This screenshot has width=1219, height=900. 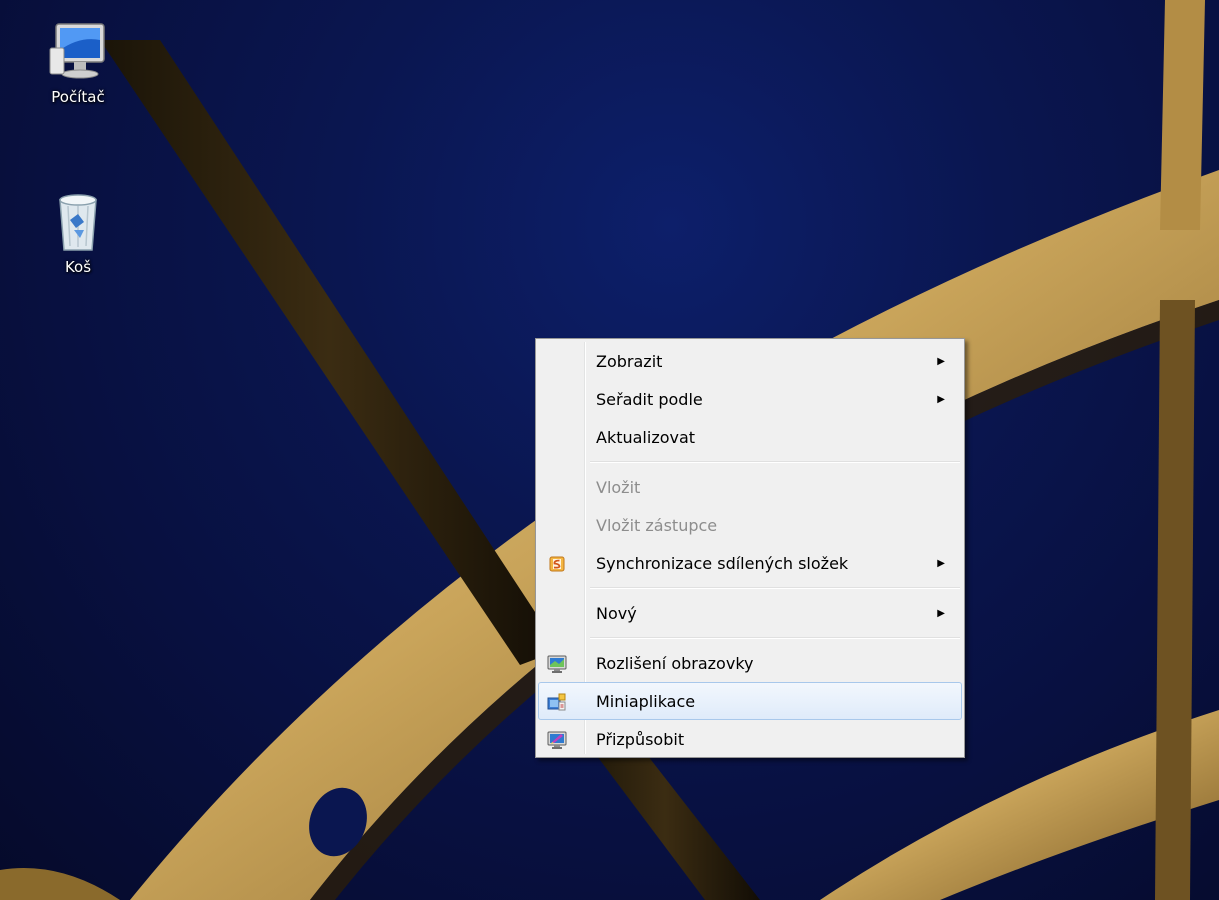 What do you see at coordinates (750, 525) in the screenshot?
I see `menu-item-paste-shortcut: Vložit zástupce` at bounding box center [750, 525].